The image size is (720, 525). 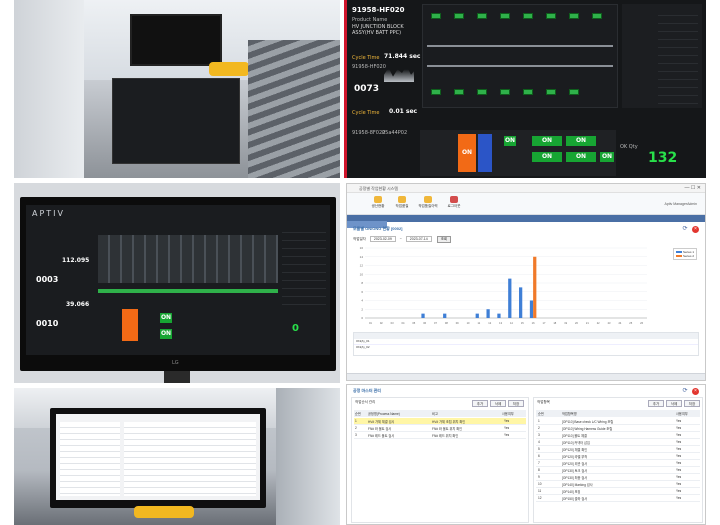 What do you see at coordinates (618, 484) in the screenshot?
I see `right-table-row: 10 [OP140] Marking 검사 Yes` at bounding box center [618, 484].